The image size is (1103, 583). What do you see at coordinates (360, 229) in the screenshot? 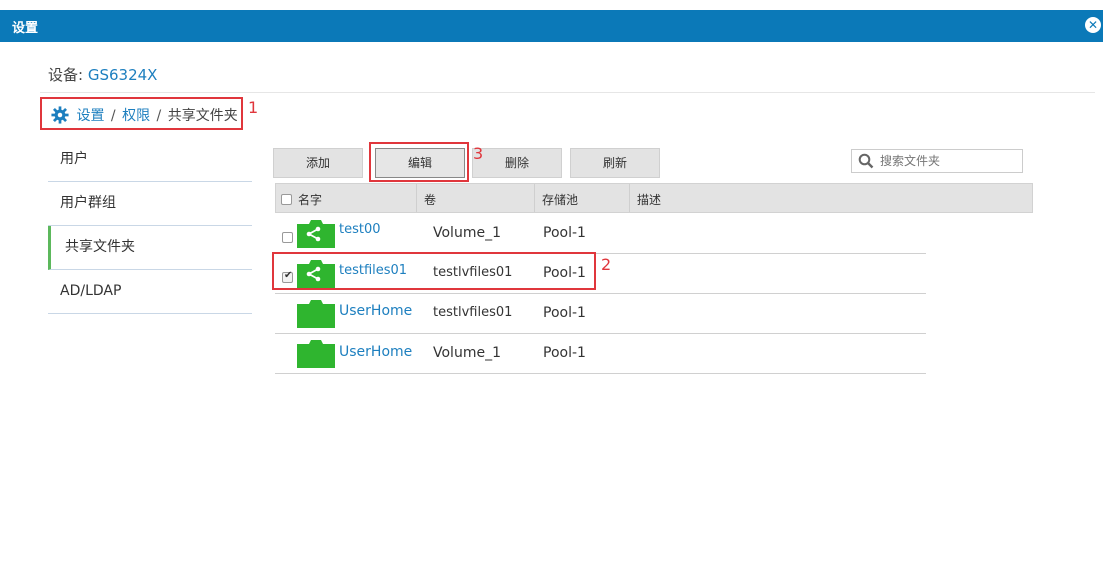
I see `folder-name-link: test00` at bounding box center [360, 229].